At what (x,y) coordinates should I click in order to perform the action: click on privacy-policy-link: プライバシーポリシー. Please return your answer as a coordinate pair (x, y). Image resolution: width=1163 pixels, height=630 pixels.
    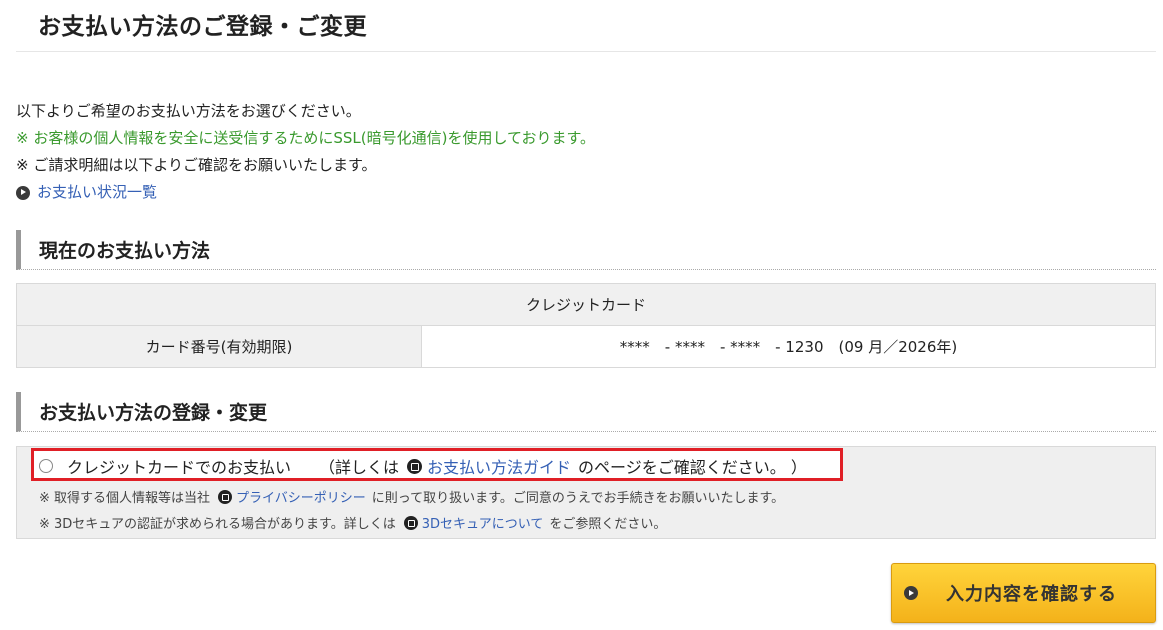
    Looking at the image, I should click on (301, 496).